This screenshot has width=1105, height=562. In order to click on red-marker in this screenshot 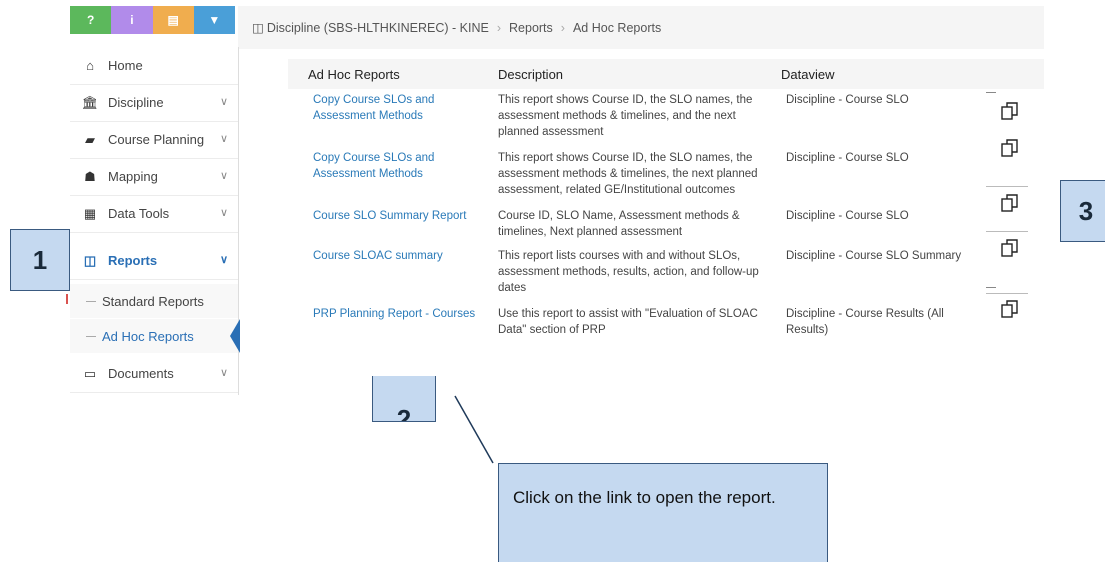, I will do `click(67, 299)`.